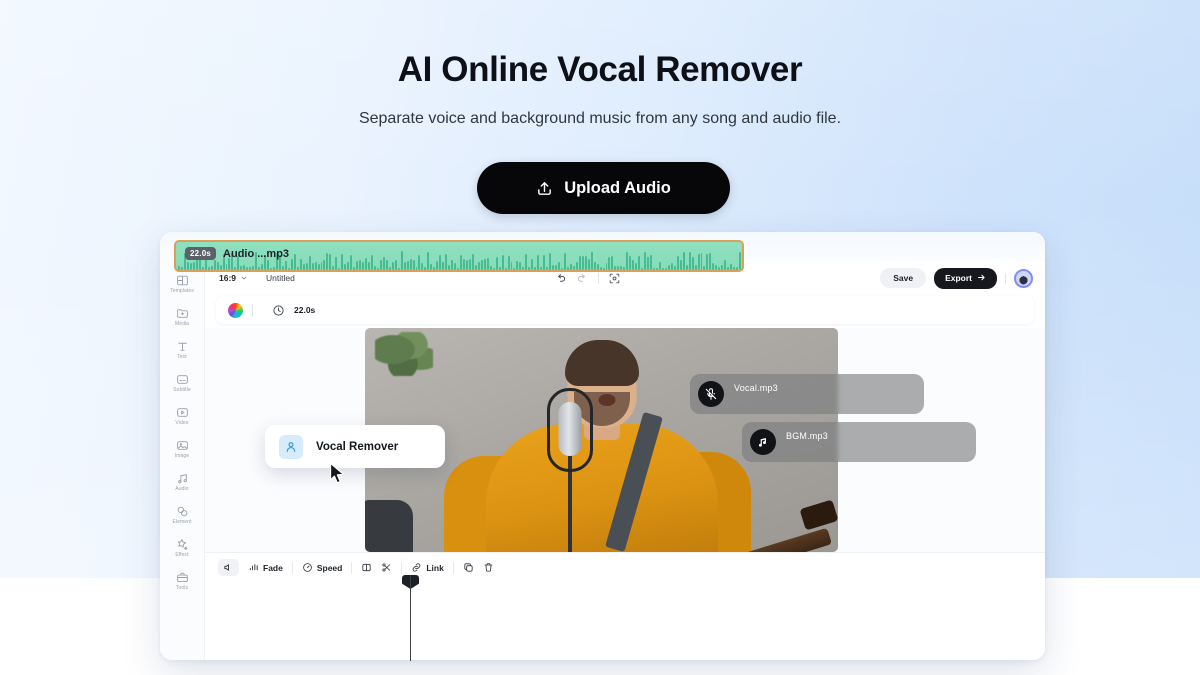 This screenshot has height=675, width=1200. What do you see at coordinates (235, 310) in the screenshot?
I see `color-wheel-icon` at bounding box center [235, 310].